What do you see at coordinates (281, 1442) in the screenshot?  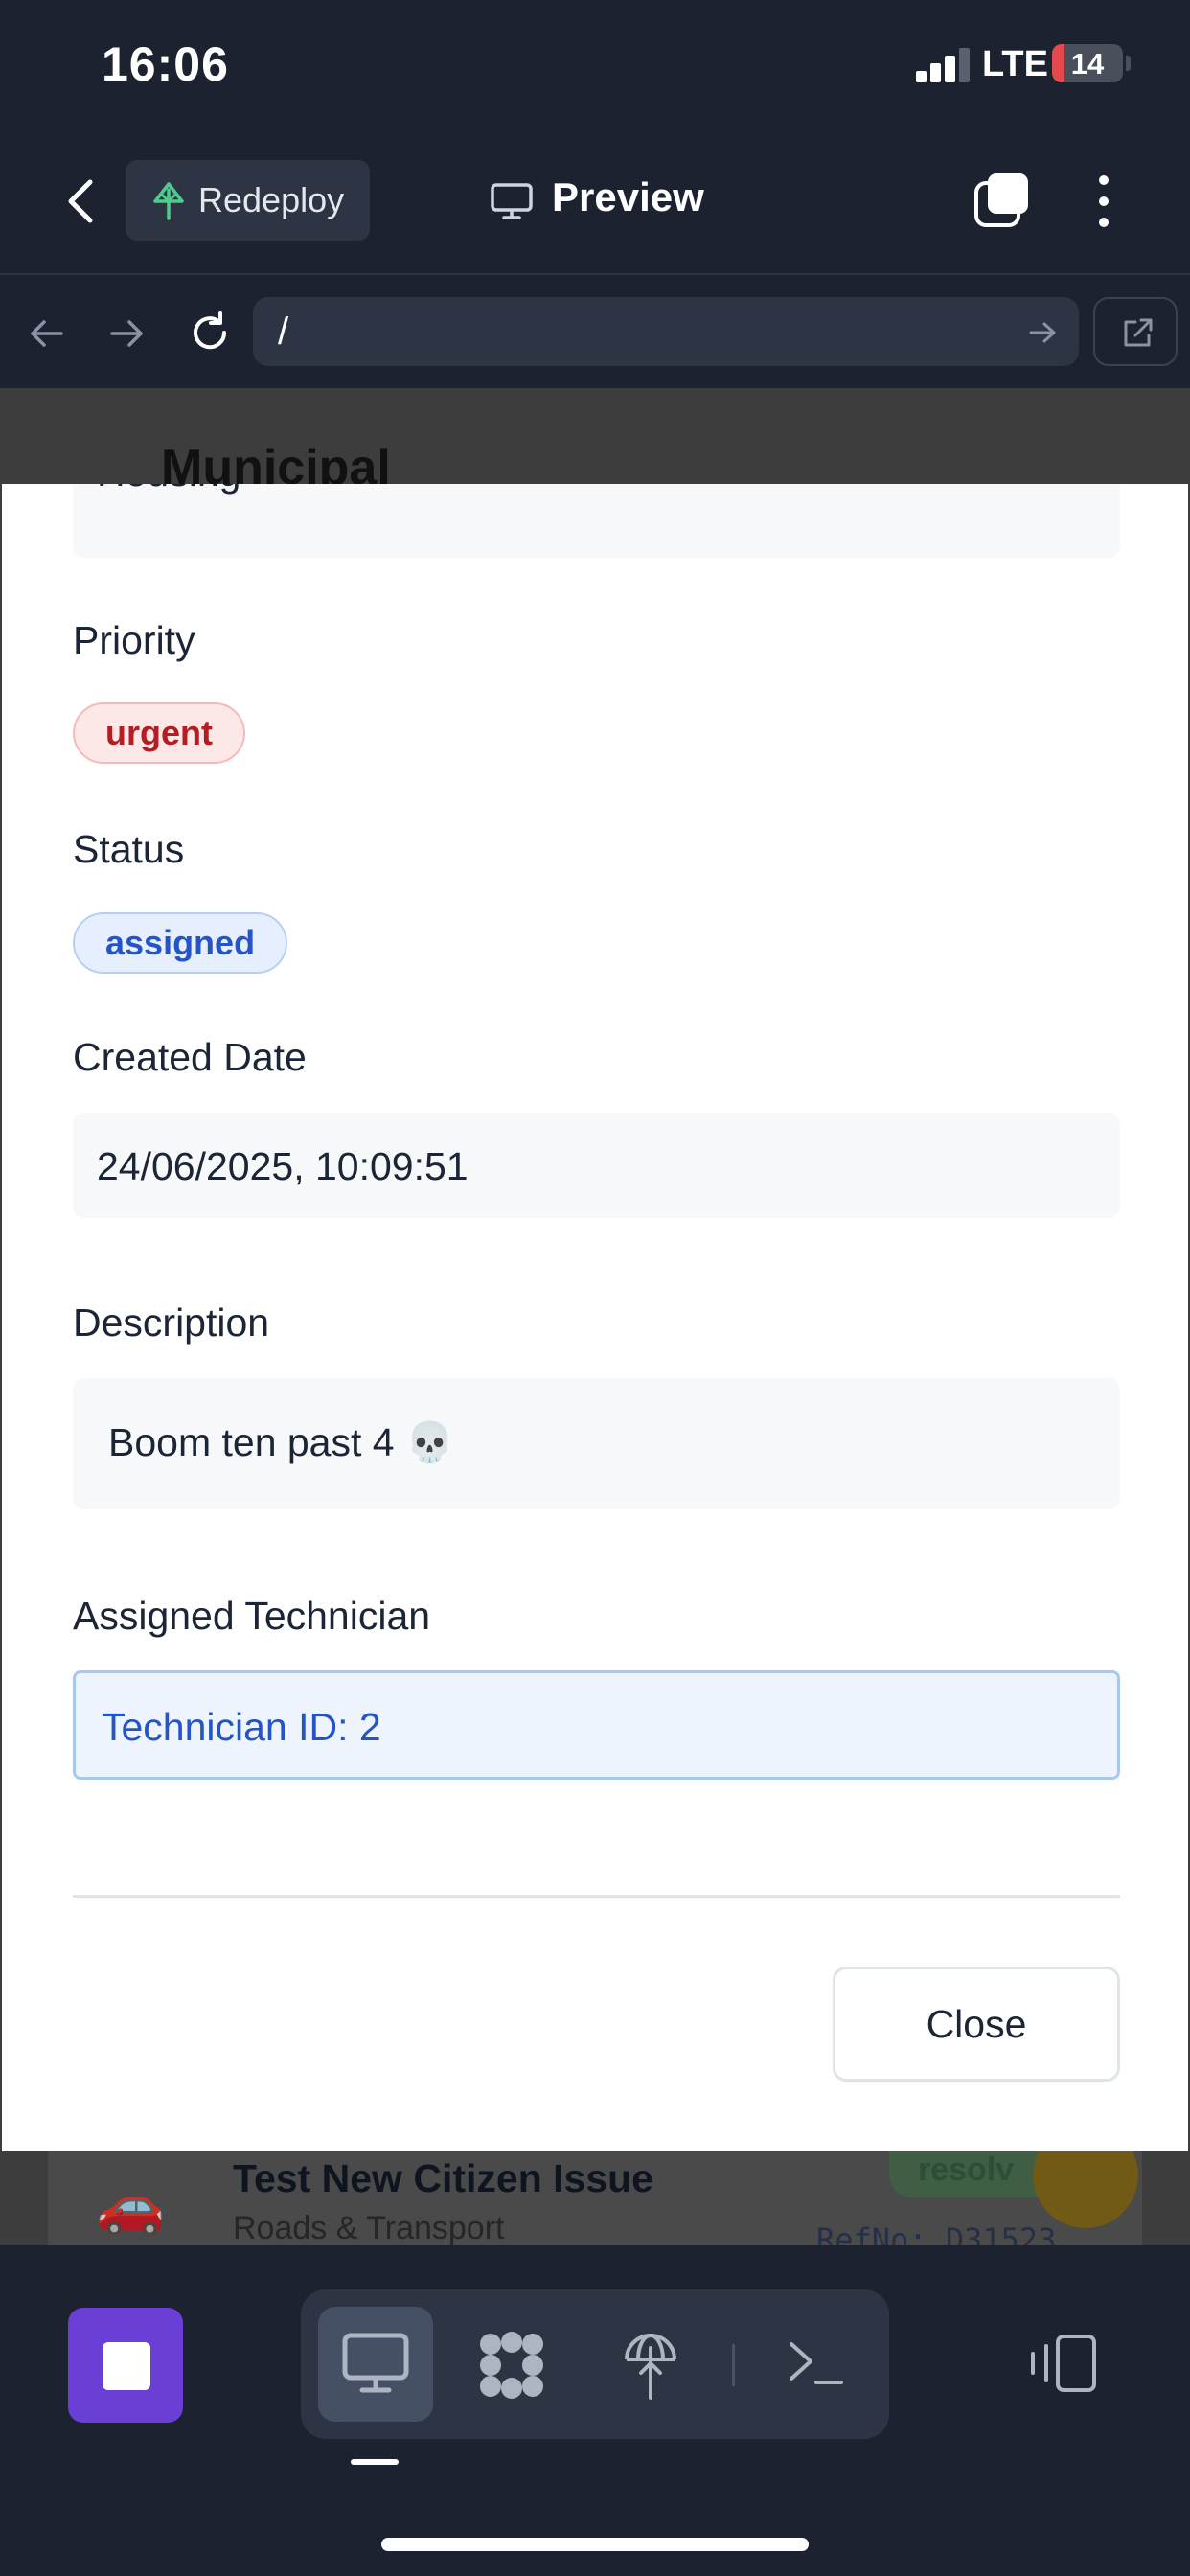 I see `description-value: Boom ten past 4 💀` at bounding box center [281, 1442].